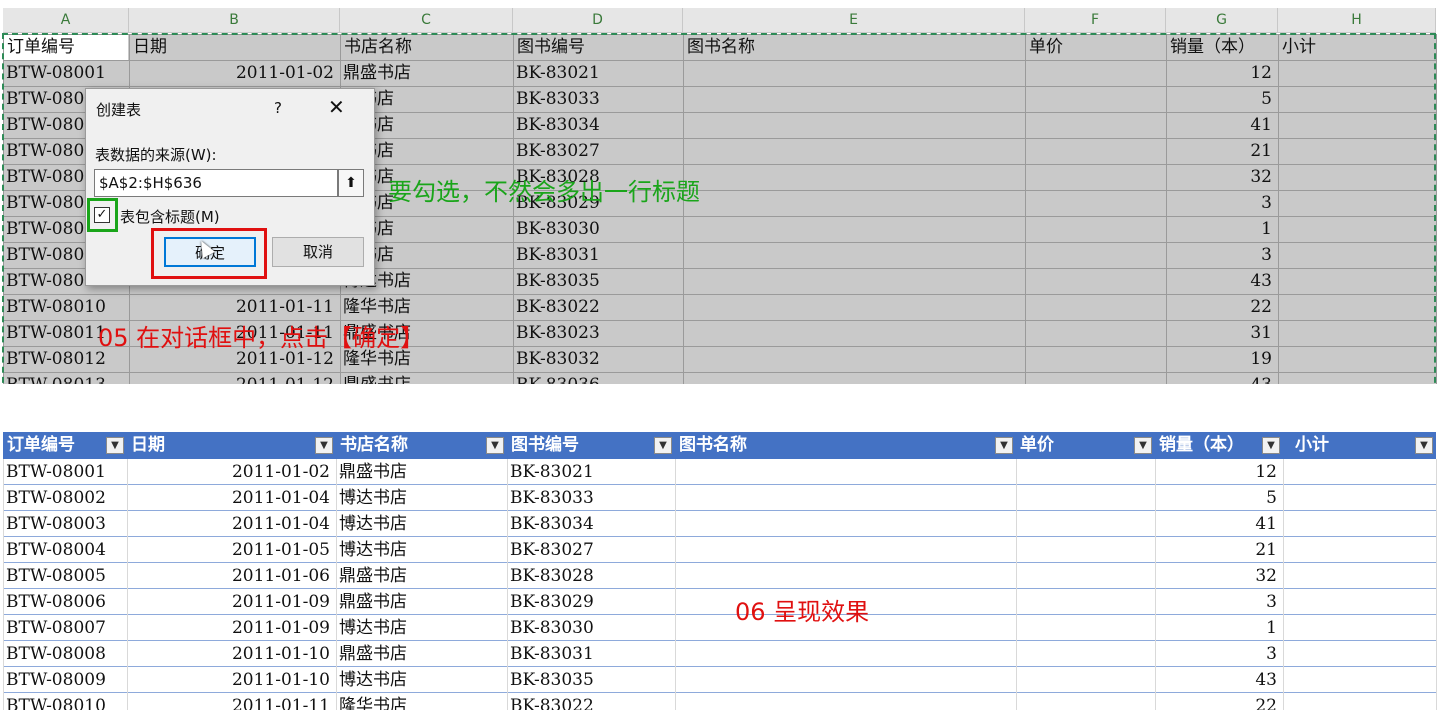 The width and height of the screenshot is (1440, 710). What do you see at coordinates (421, 445) in the screenshot?
I see `table-header-cell: 书店名称 ▼` at bounding box center [421, 445].